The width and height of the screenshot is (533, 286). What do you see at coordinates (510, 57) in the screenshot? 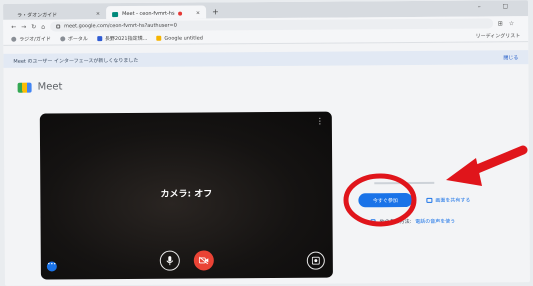
I see `banner-dismiss-button: 閉じる` at bounding box center [510, 57].